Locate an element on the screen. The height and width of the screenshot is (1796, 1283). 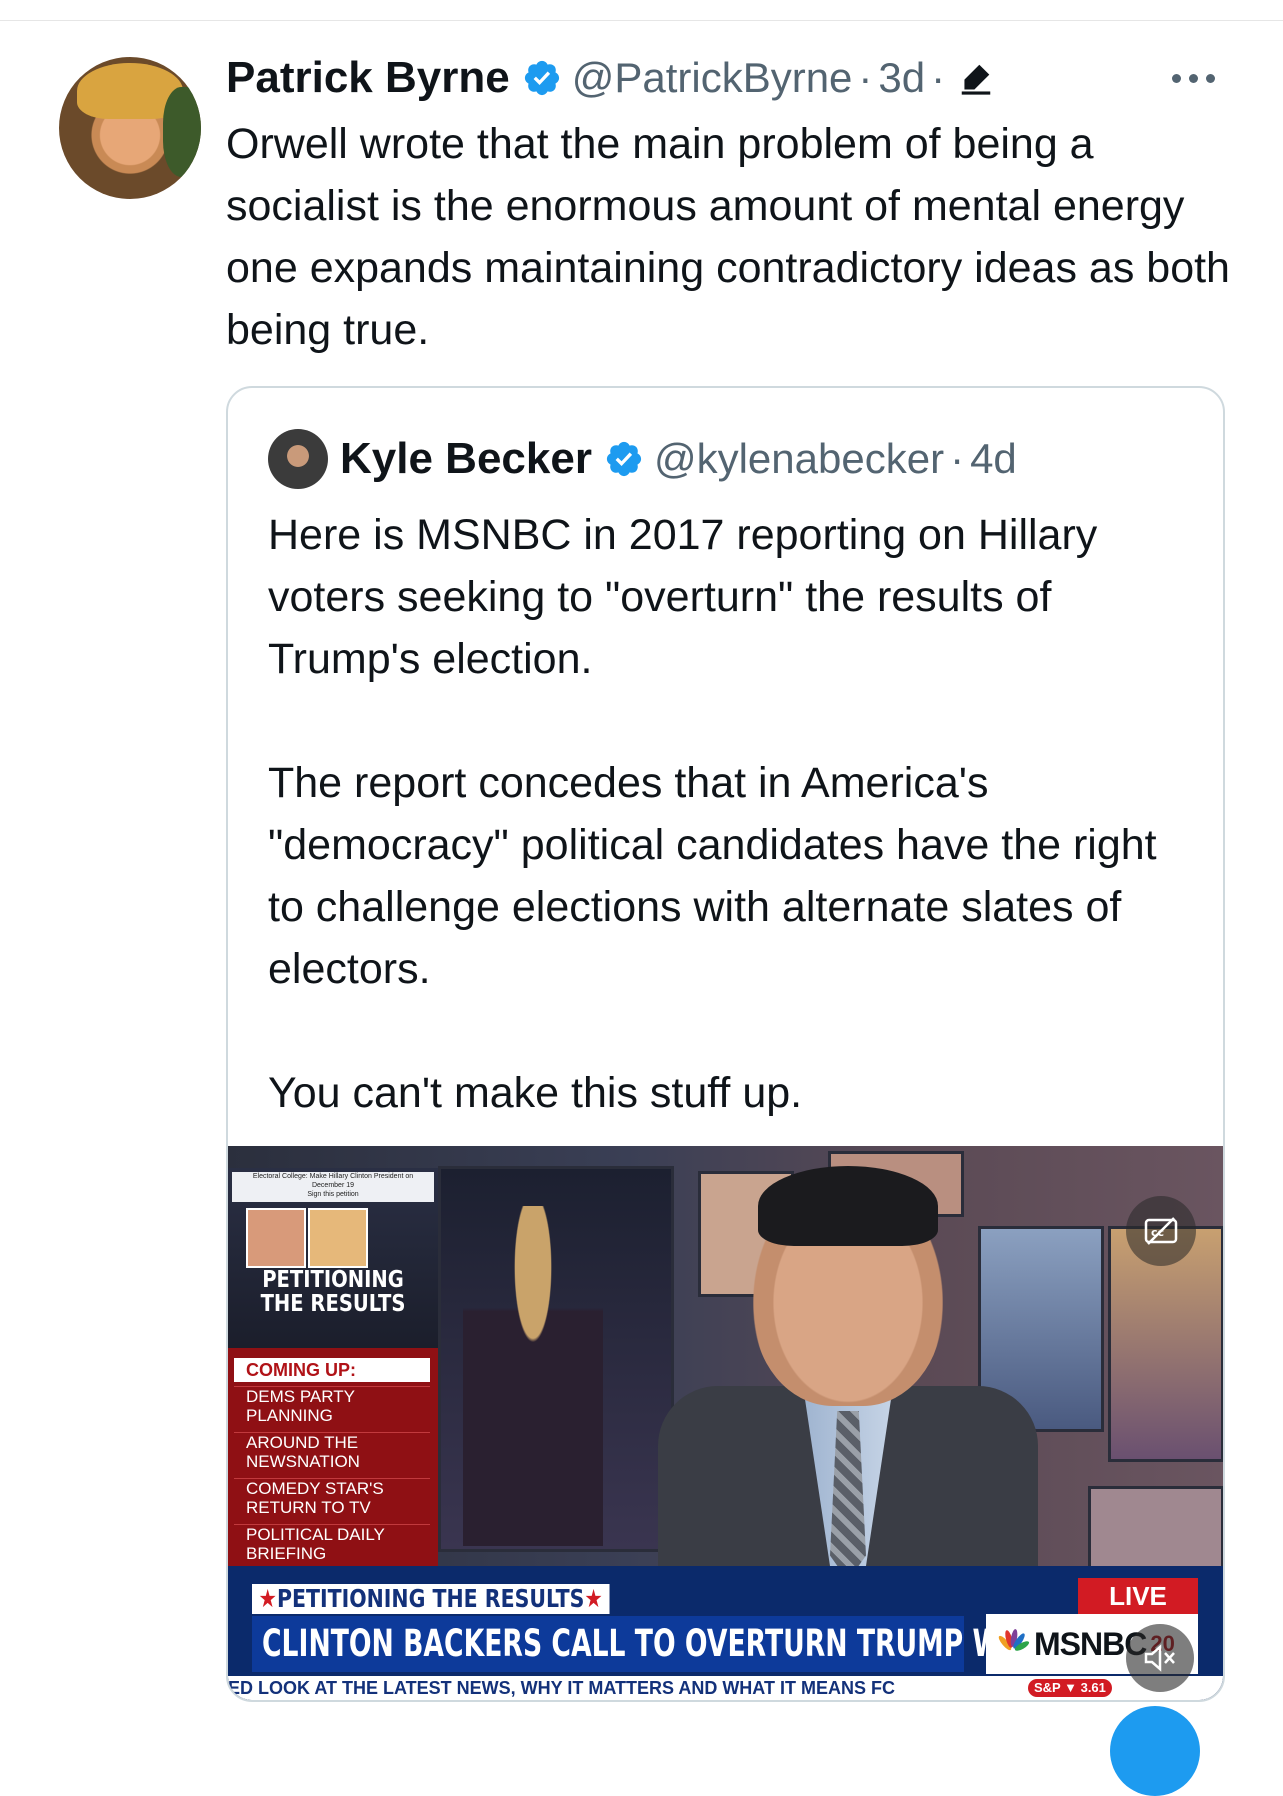
studio-screen is located at coordinates (1155, 1529).